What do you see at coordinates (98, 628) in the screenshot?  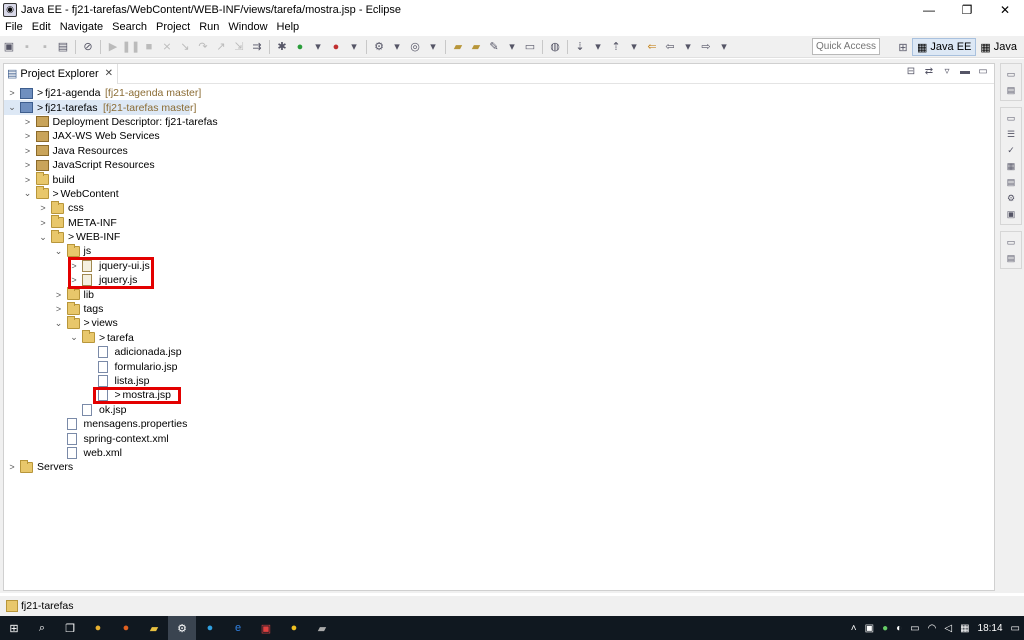 I see `chrome-icon: ●` at bounding box center [98, 628].